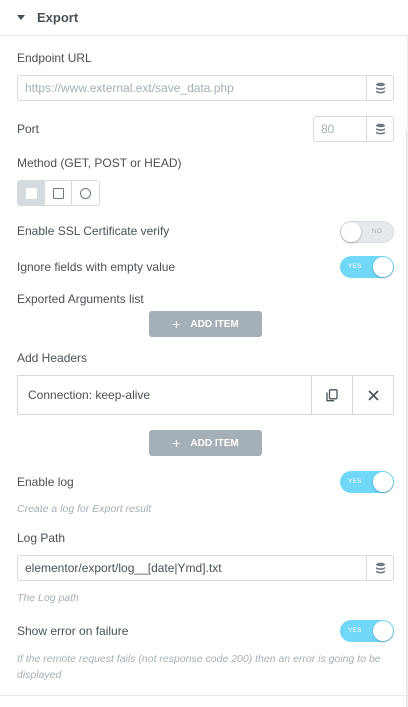  What do you see at coordinates (89, 395) in the screenshot?
I see `header-item-title: Connection: keep-alive` at bounding box center [89, 395].